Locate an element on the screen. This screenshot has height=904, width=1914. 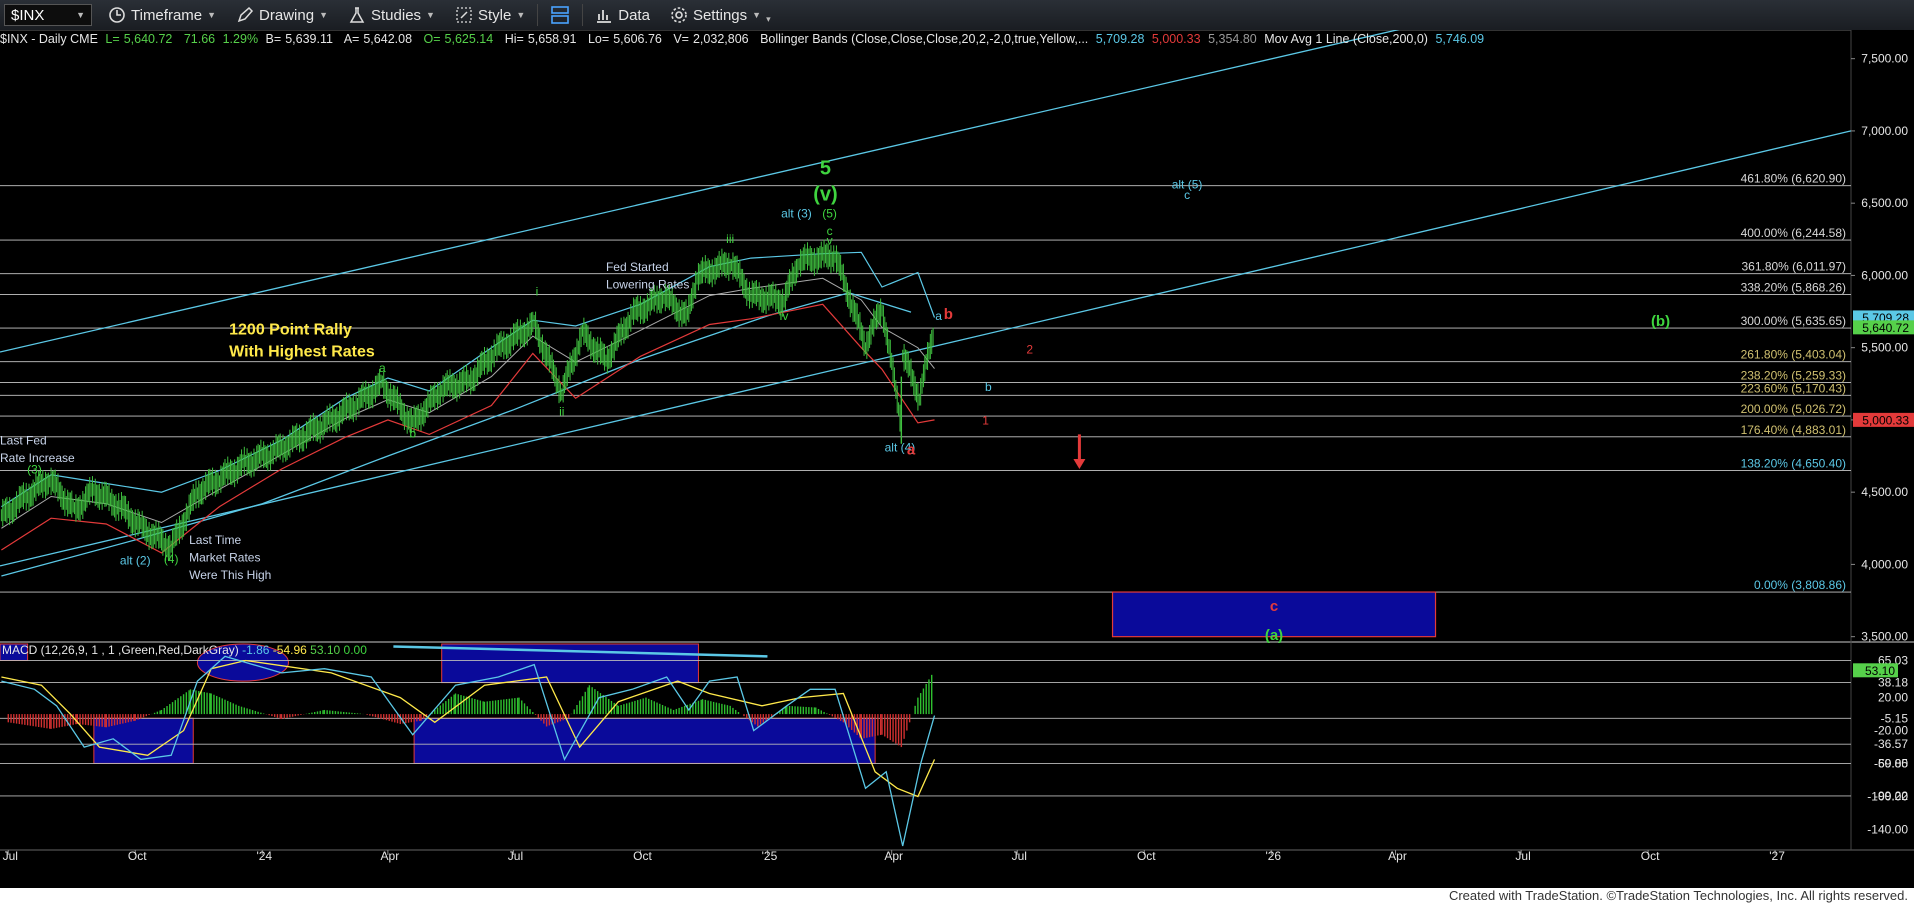
legend-percent: 1.29% is located at coordinates (240, 39).